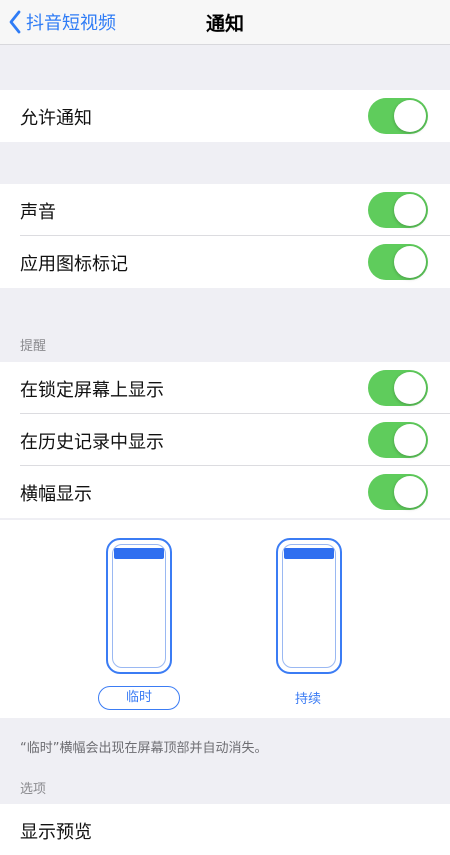 The image size is (450, 855). I want to click on sound-row: 声音, so click(225, 210).